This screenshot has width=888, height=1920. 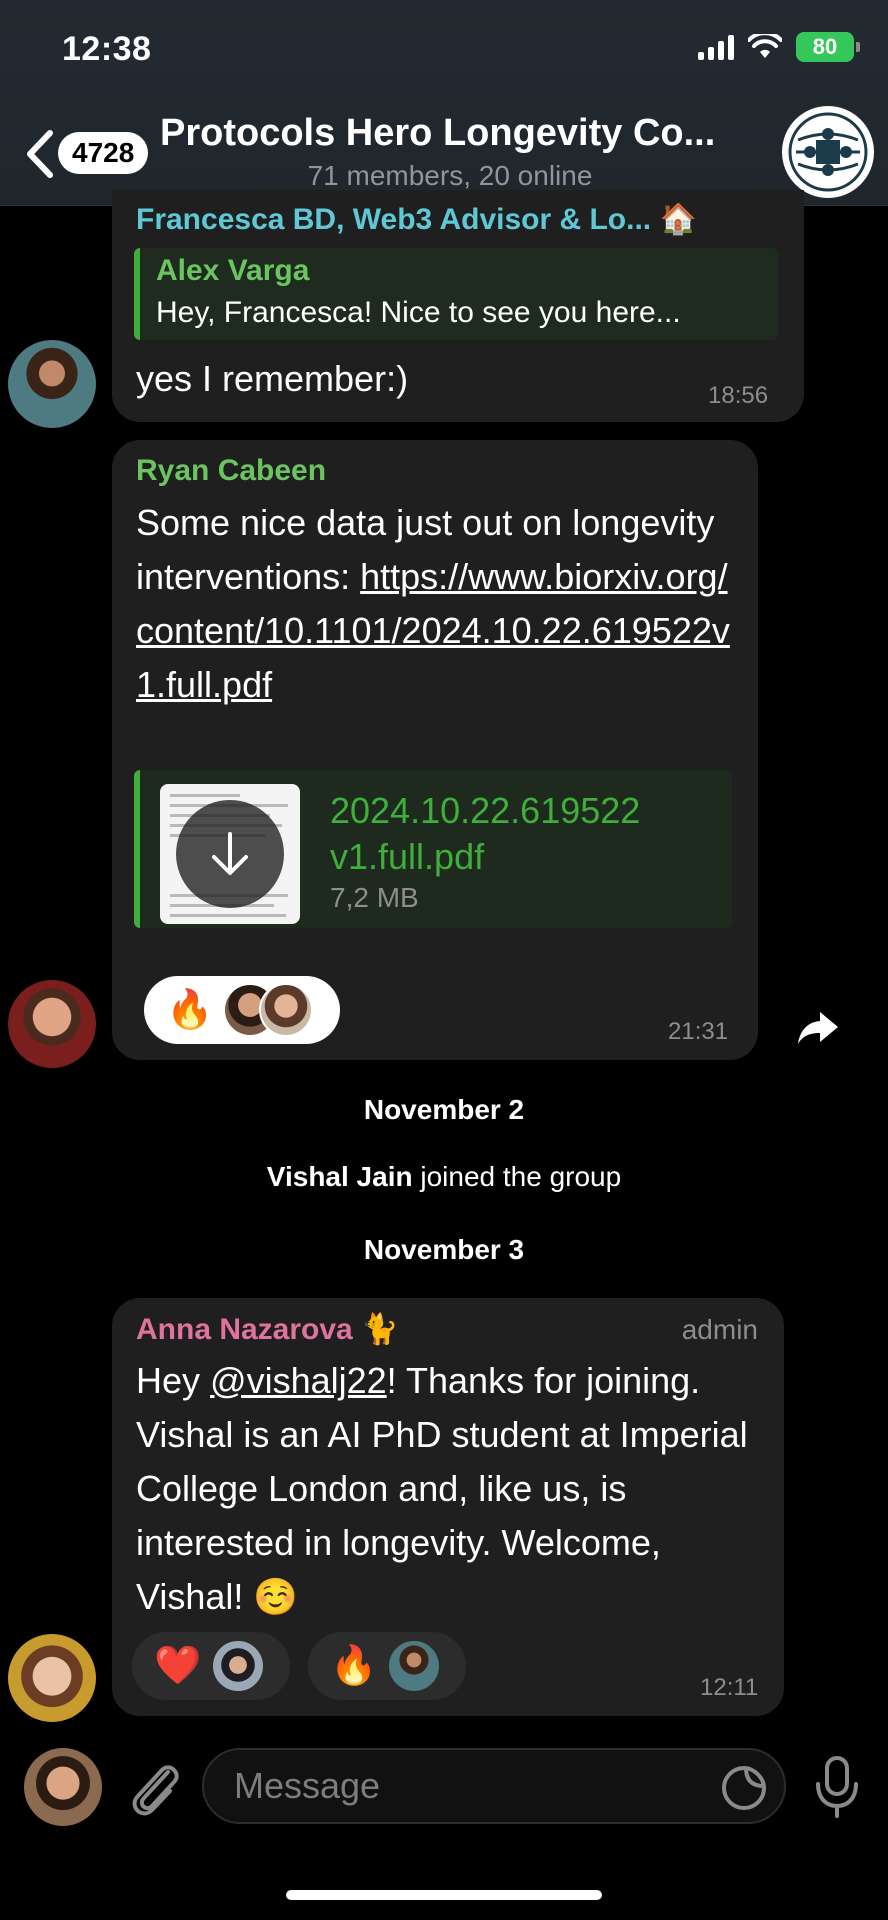 I want to click on sender-name: Anna Nazarova, so click(x=244, y=1329).